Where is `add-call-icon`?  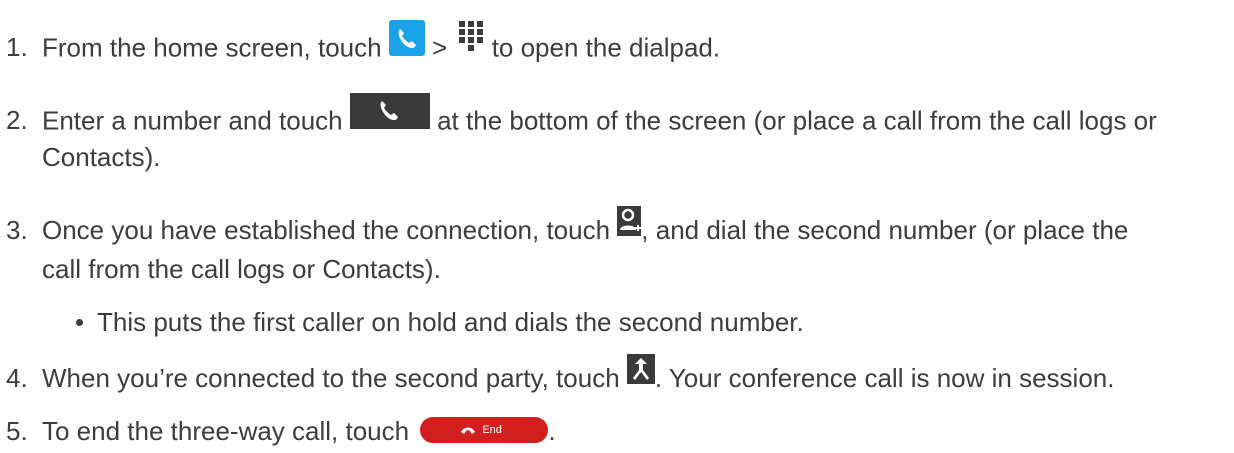
add-call-icon is located at coordinates (629, 226).